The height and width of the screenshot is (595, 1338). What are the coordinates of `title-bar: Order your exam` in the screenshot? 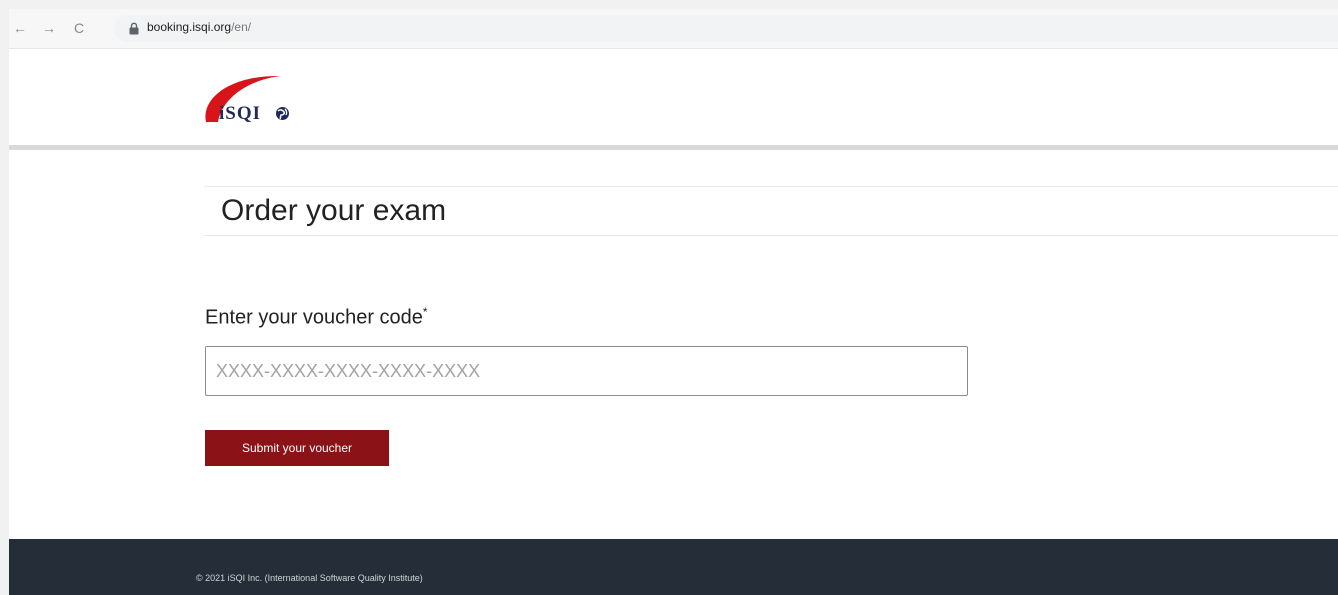 It's located at (771, 211).